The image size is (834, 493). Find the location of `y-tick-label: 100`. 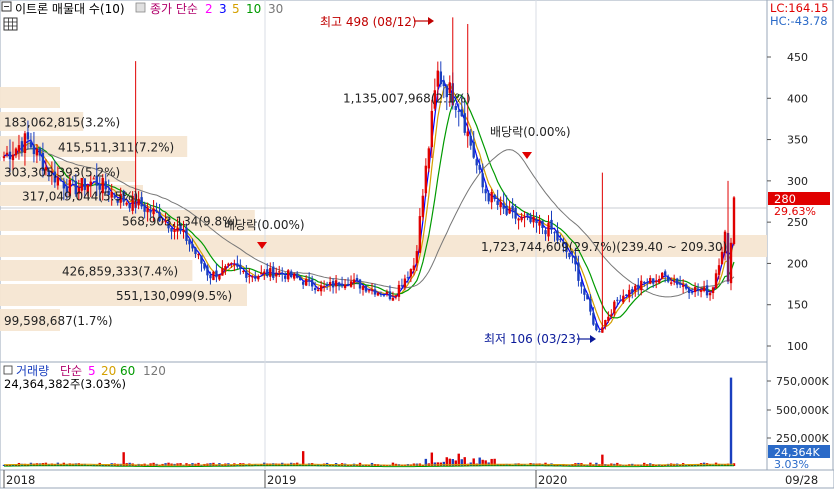

y-tick-label: 100 is located at coordinates (797, 346).